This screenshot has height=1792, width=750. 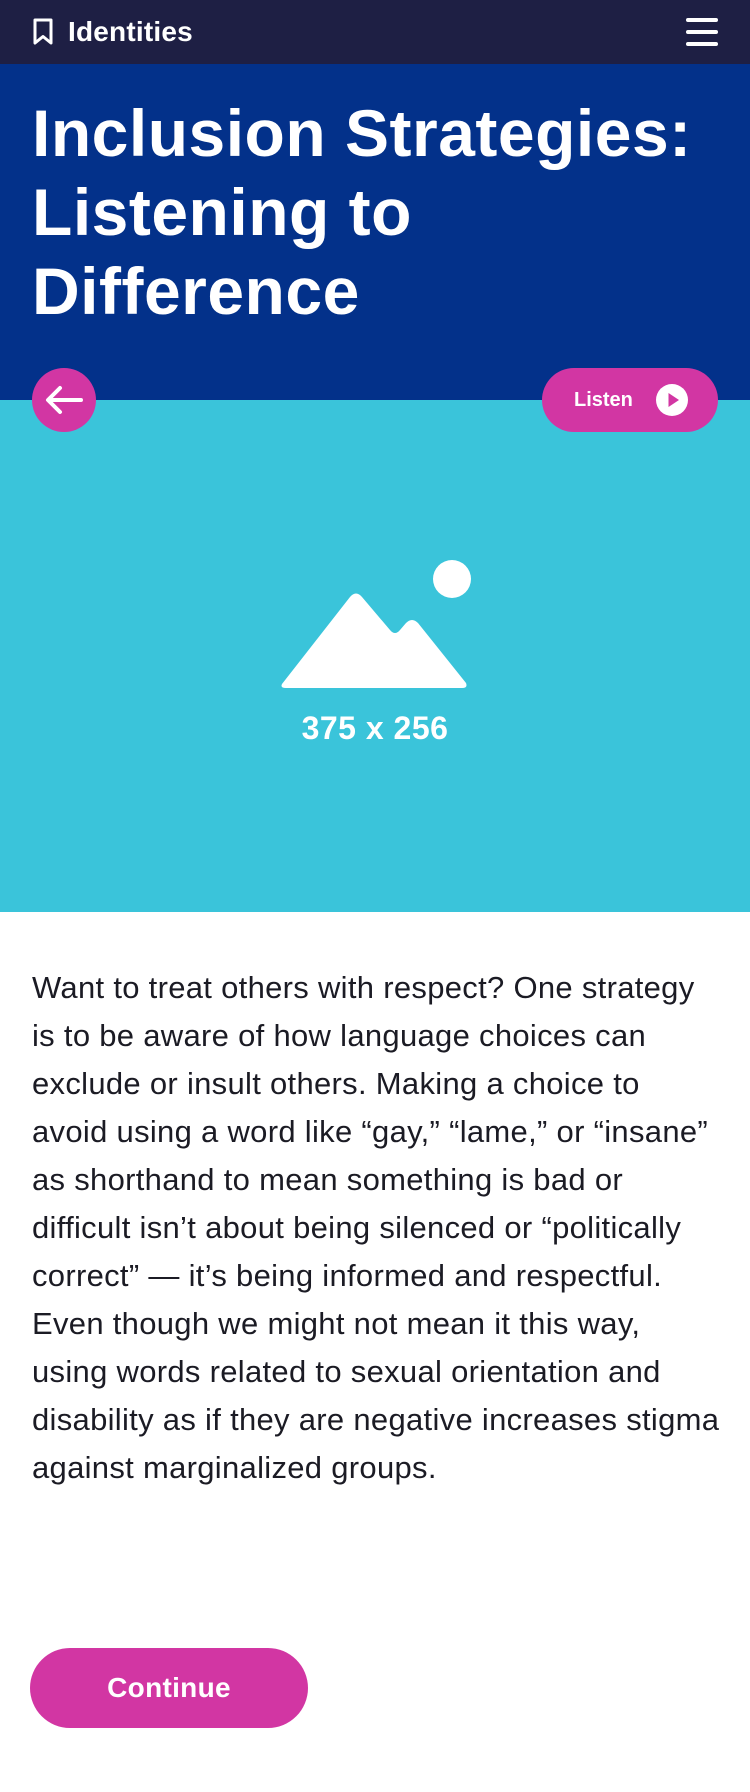 I want to click on listen-button: Listen, so click(x=630, y=400).